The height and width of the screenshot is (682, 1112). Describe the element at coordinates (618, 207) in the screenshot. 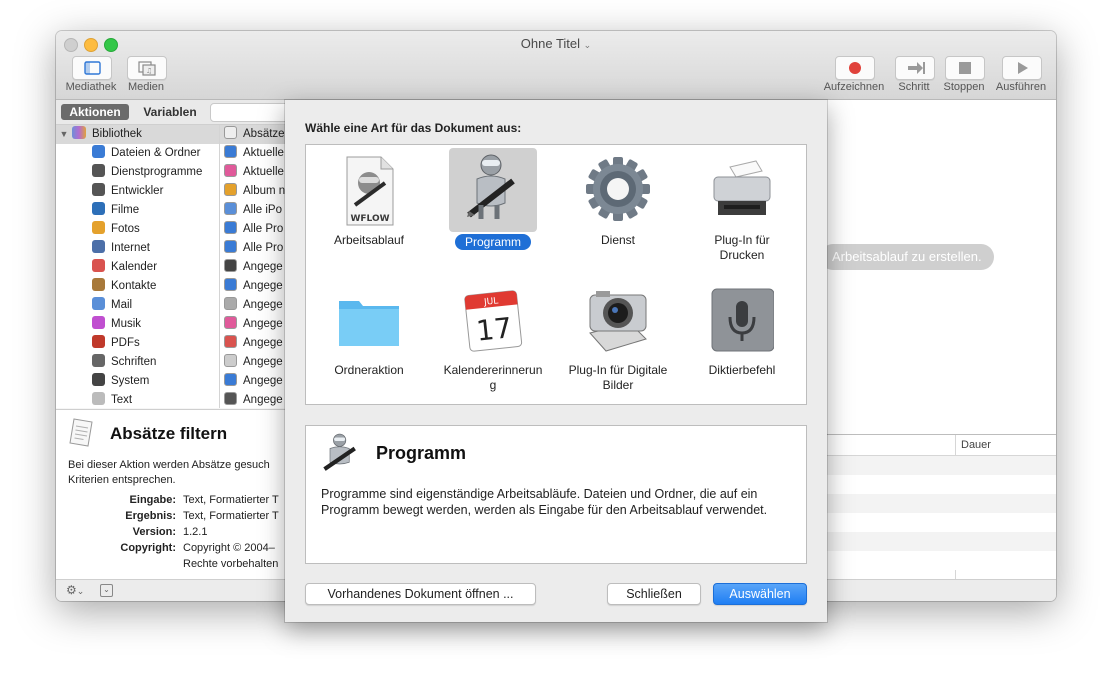

I see `type-dienst: Dienst` at that location.